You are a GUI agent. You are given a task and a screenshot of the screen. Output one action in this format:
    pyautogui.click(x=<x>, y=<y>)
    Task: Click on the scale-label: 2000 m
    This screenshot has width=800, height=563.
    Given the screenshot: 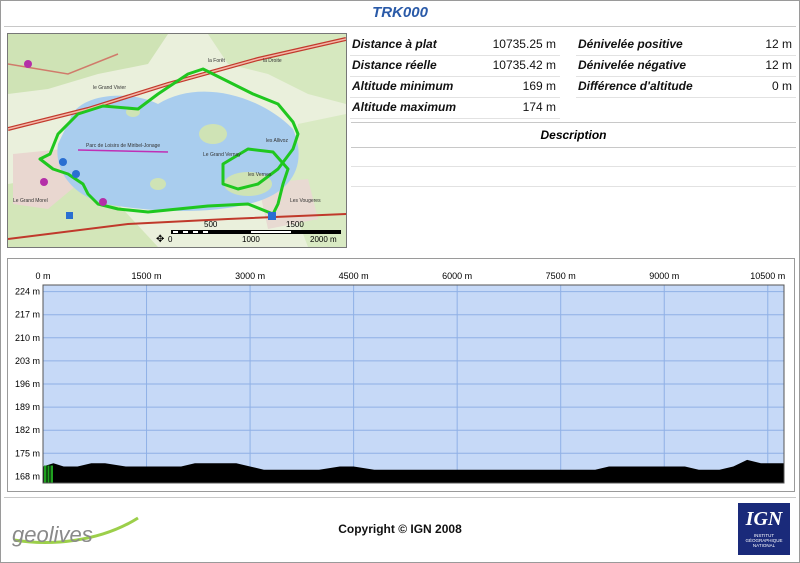 What is the action you would take?
    pyautogui.click(x=323, y=239)
    